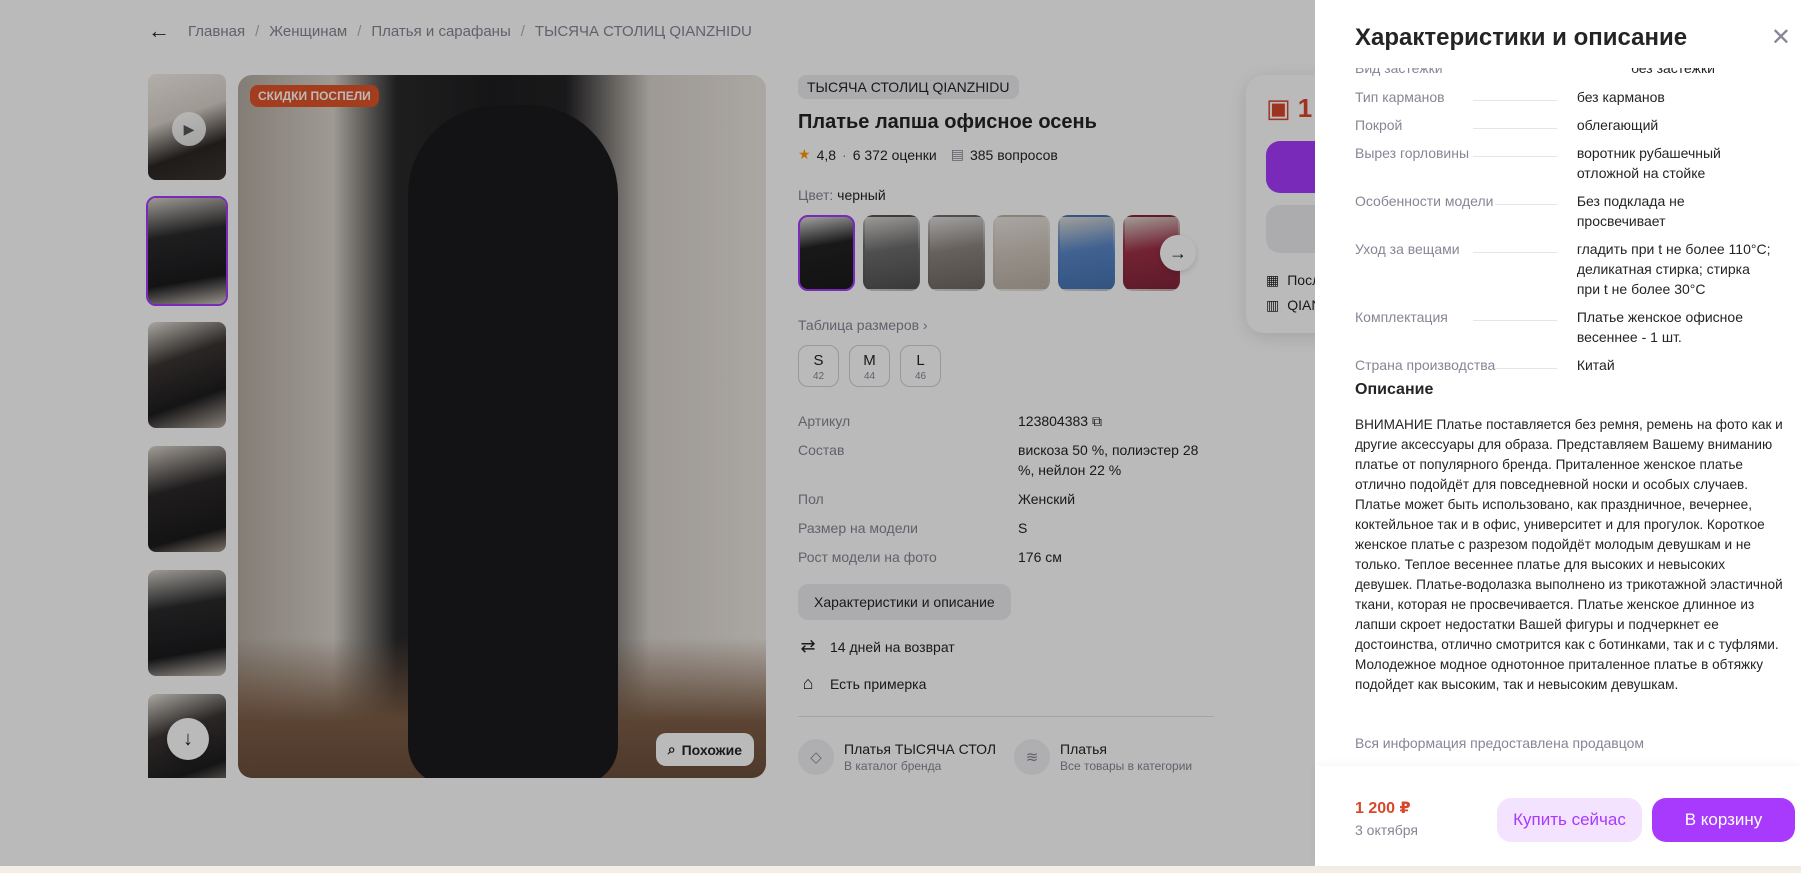  What do you see at coordinates (1659, 327) in the screenshot?
I see `prop-value: Платье женское офисное весеннее - 1 шт.` at bounding box center [1659, 327].